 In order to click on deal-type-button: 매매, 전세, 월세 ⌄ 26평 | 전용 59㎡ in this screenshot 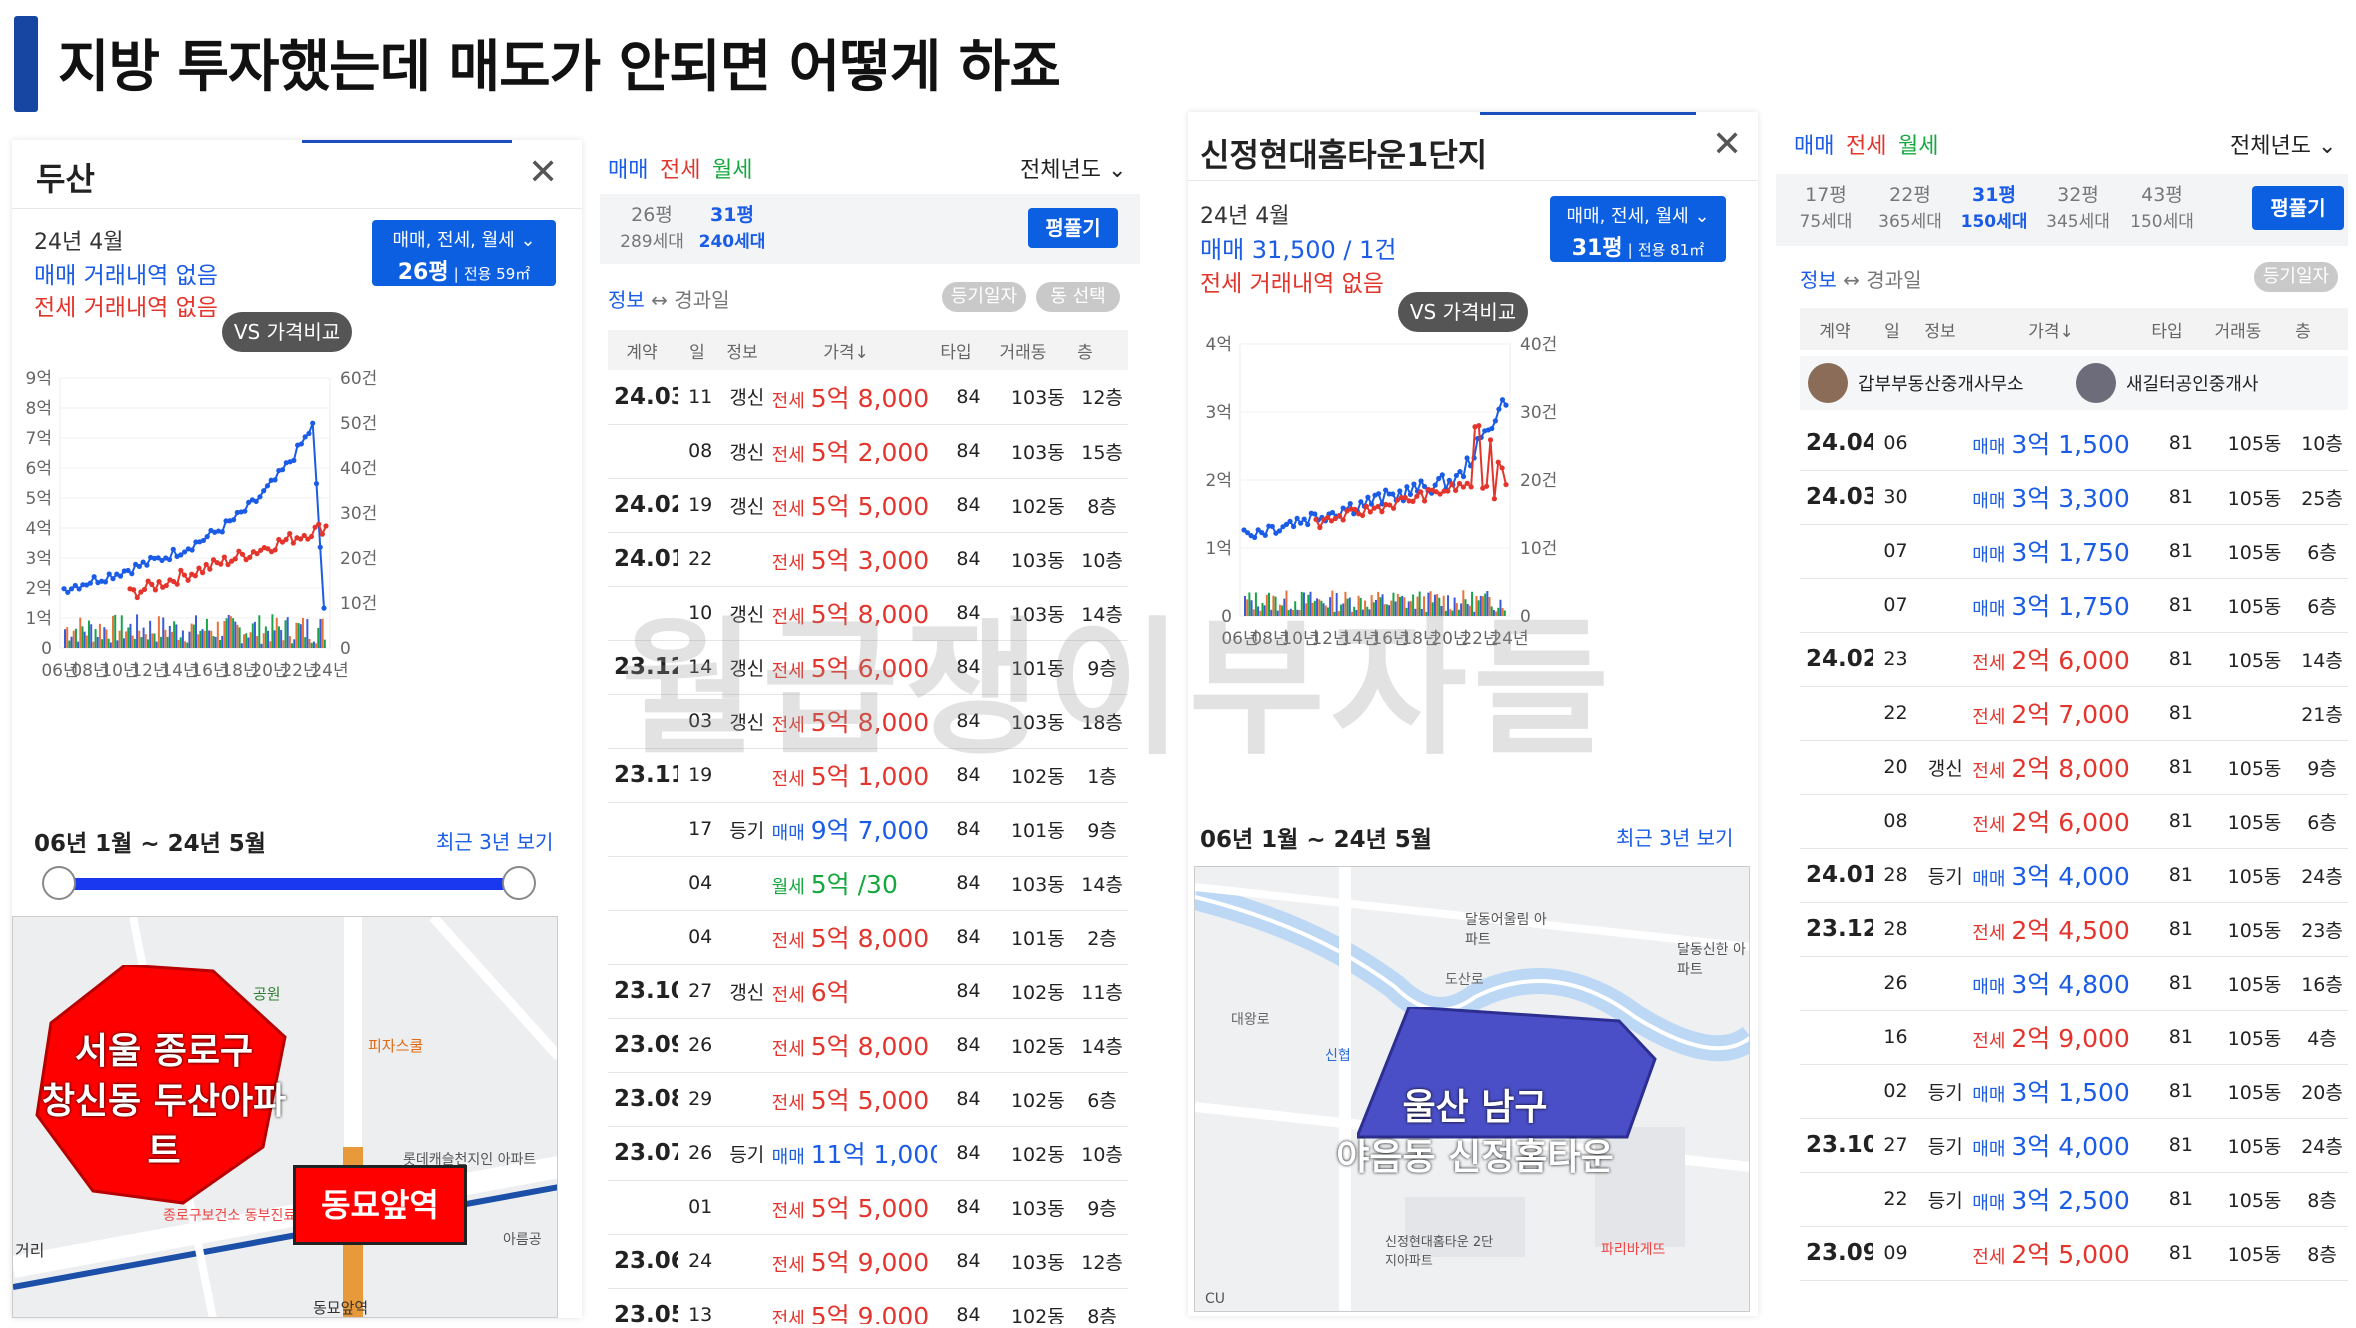, I will do `click(464, 253)`.